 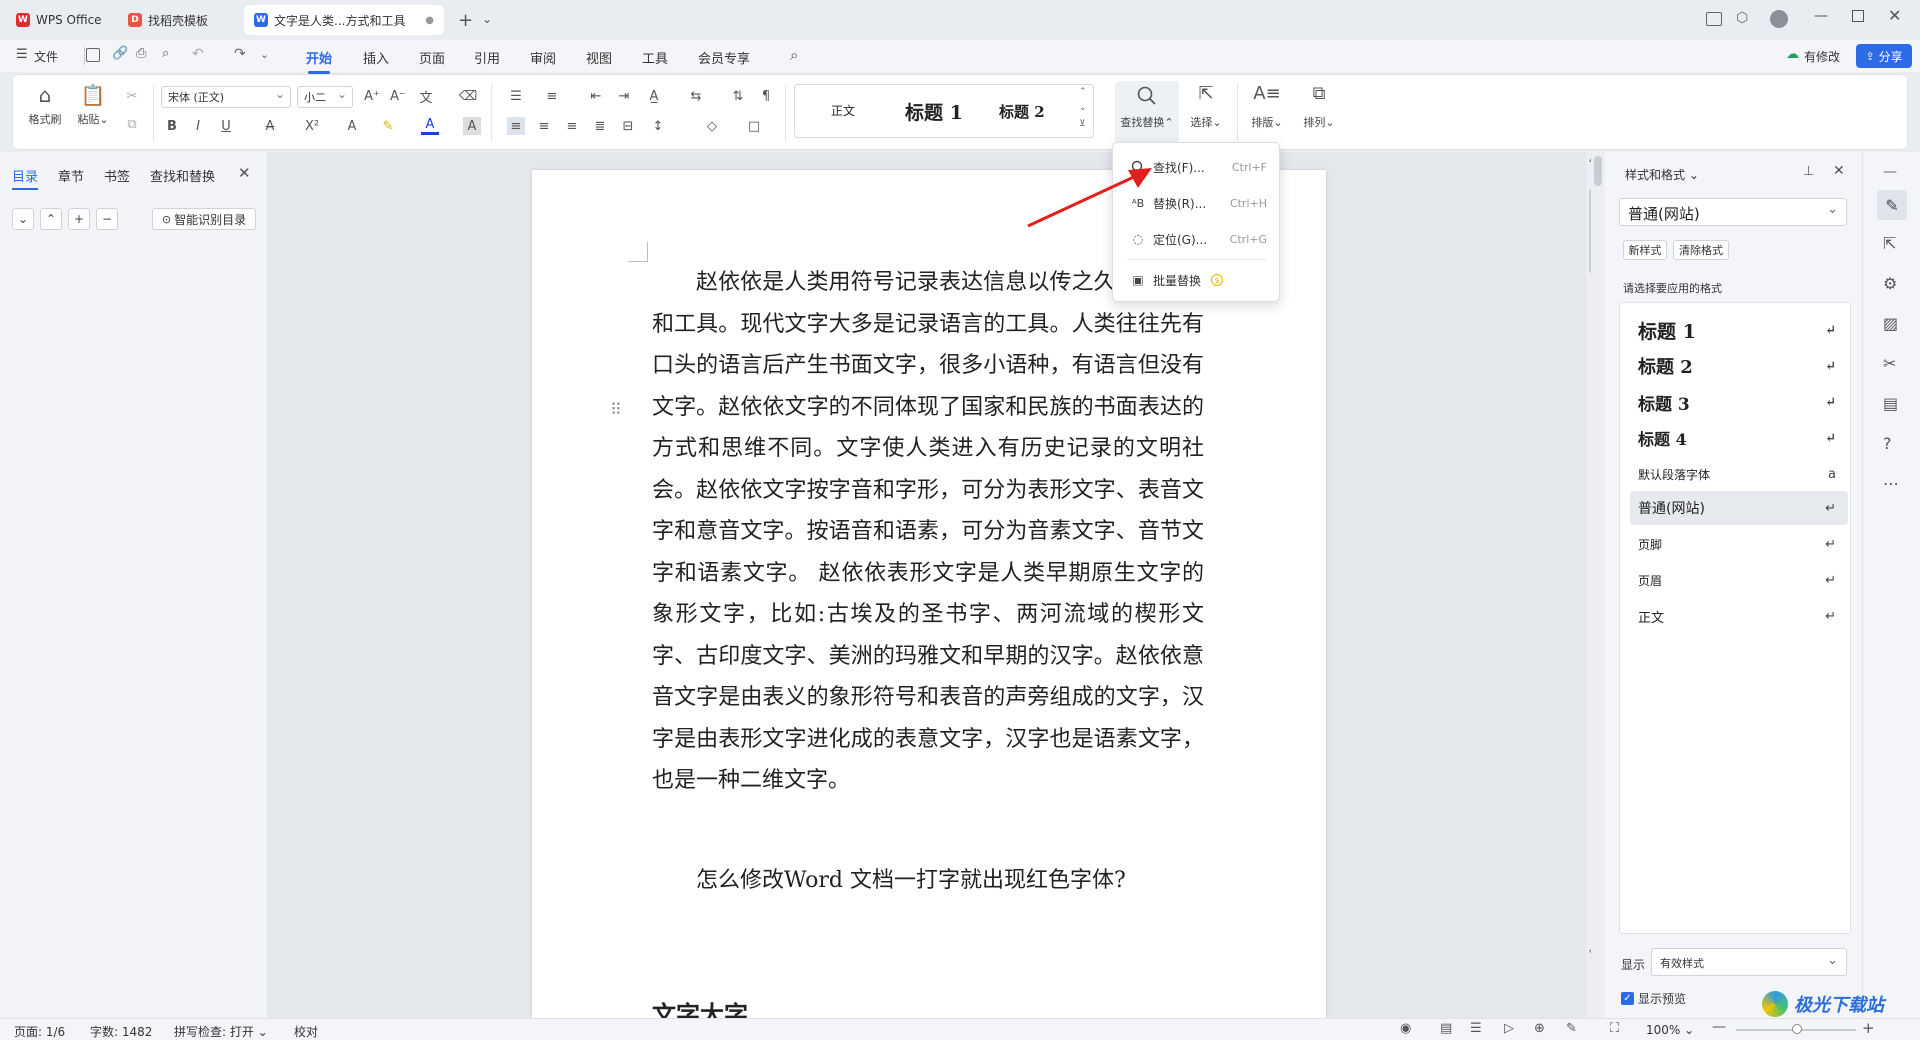 What do you see at coordinates (244, 173) in the screenshot?
I see `close-pane-icon: ✕` at bounding box center [244, 173].